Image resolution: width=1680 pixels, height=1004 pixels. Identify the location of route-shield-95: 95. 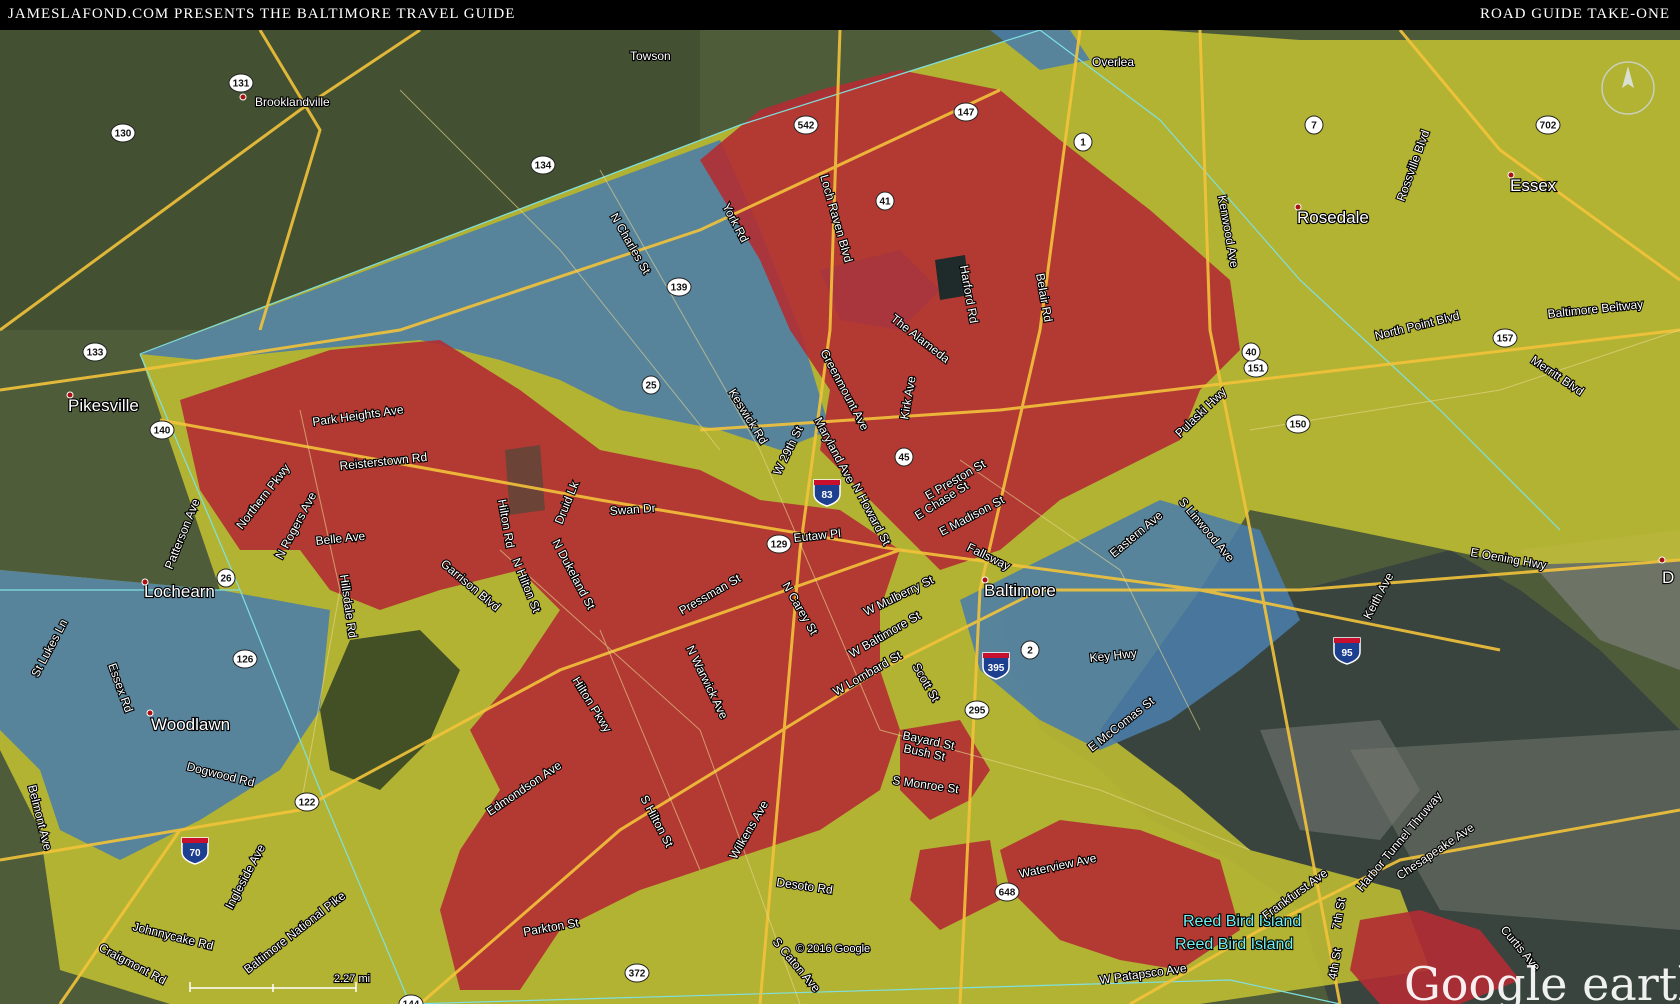
(1347, 651).